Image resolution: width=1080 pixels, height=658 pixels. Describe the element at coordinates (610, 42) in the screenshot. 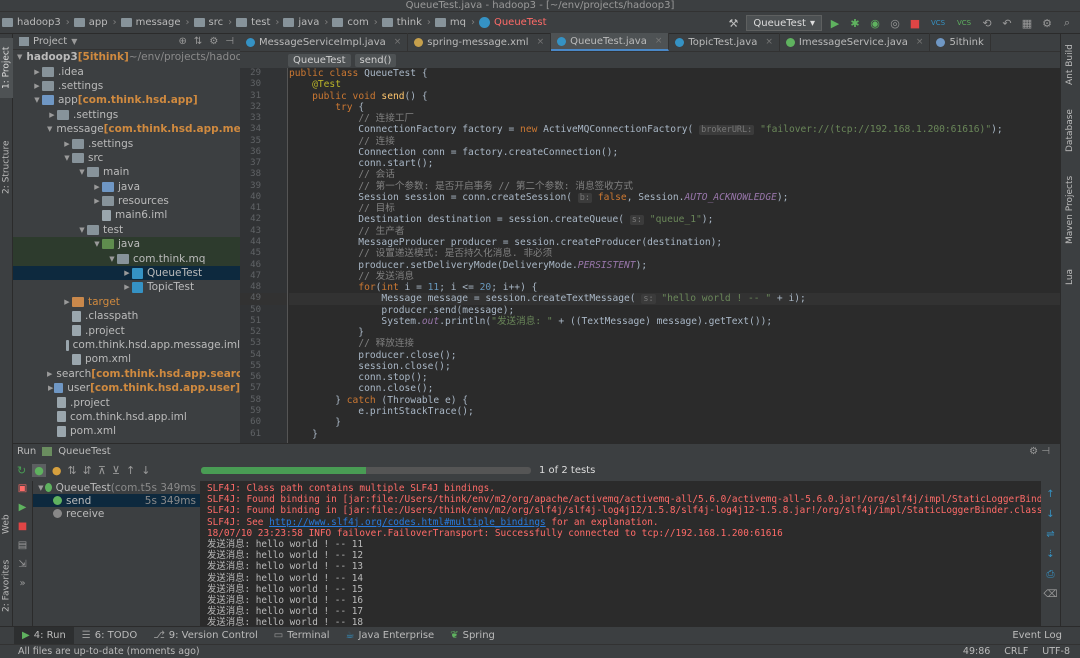

I see `editor-tab: QueueTest.java ×` at that location.